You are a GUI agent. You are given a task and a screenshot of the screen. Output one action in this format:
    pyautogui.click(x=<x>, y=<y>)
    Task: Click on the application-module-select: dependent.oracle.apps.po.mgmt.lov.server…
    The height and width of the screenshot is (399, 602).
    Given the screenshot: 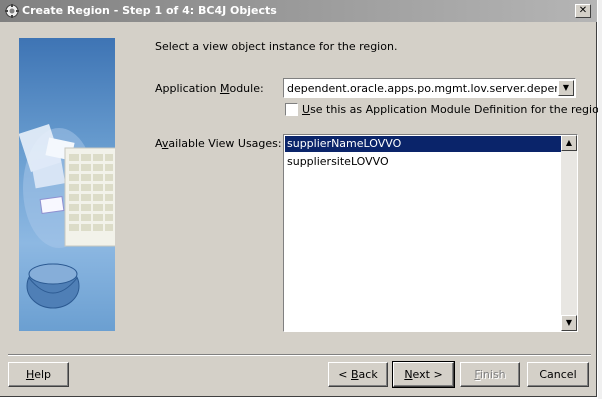 What is the action you would take?
    pyautogui.click(x=429, y=88)
    